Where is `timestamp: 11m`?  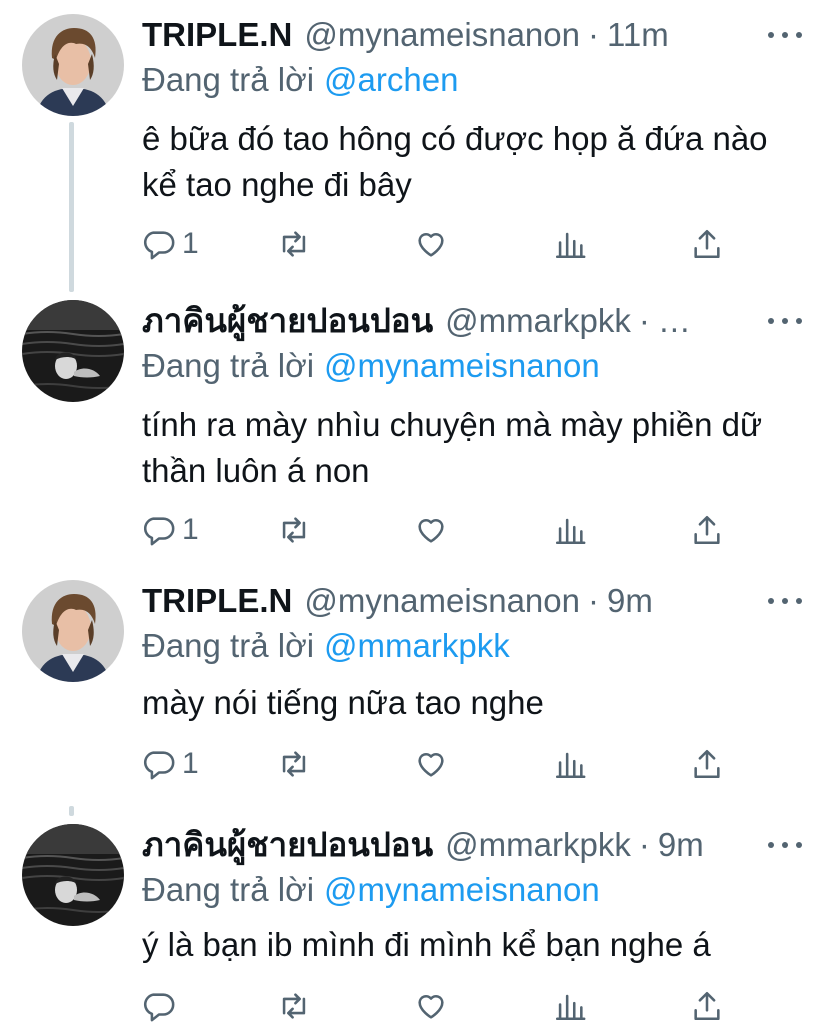
timestamp: 11m is located at coordinates (638, 35).